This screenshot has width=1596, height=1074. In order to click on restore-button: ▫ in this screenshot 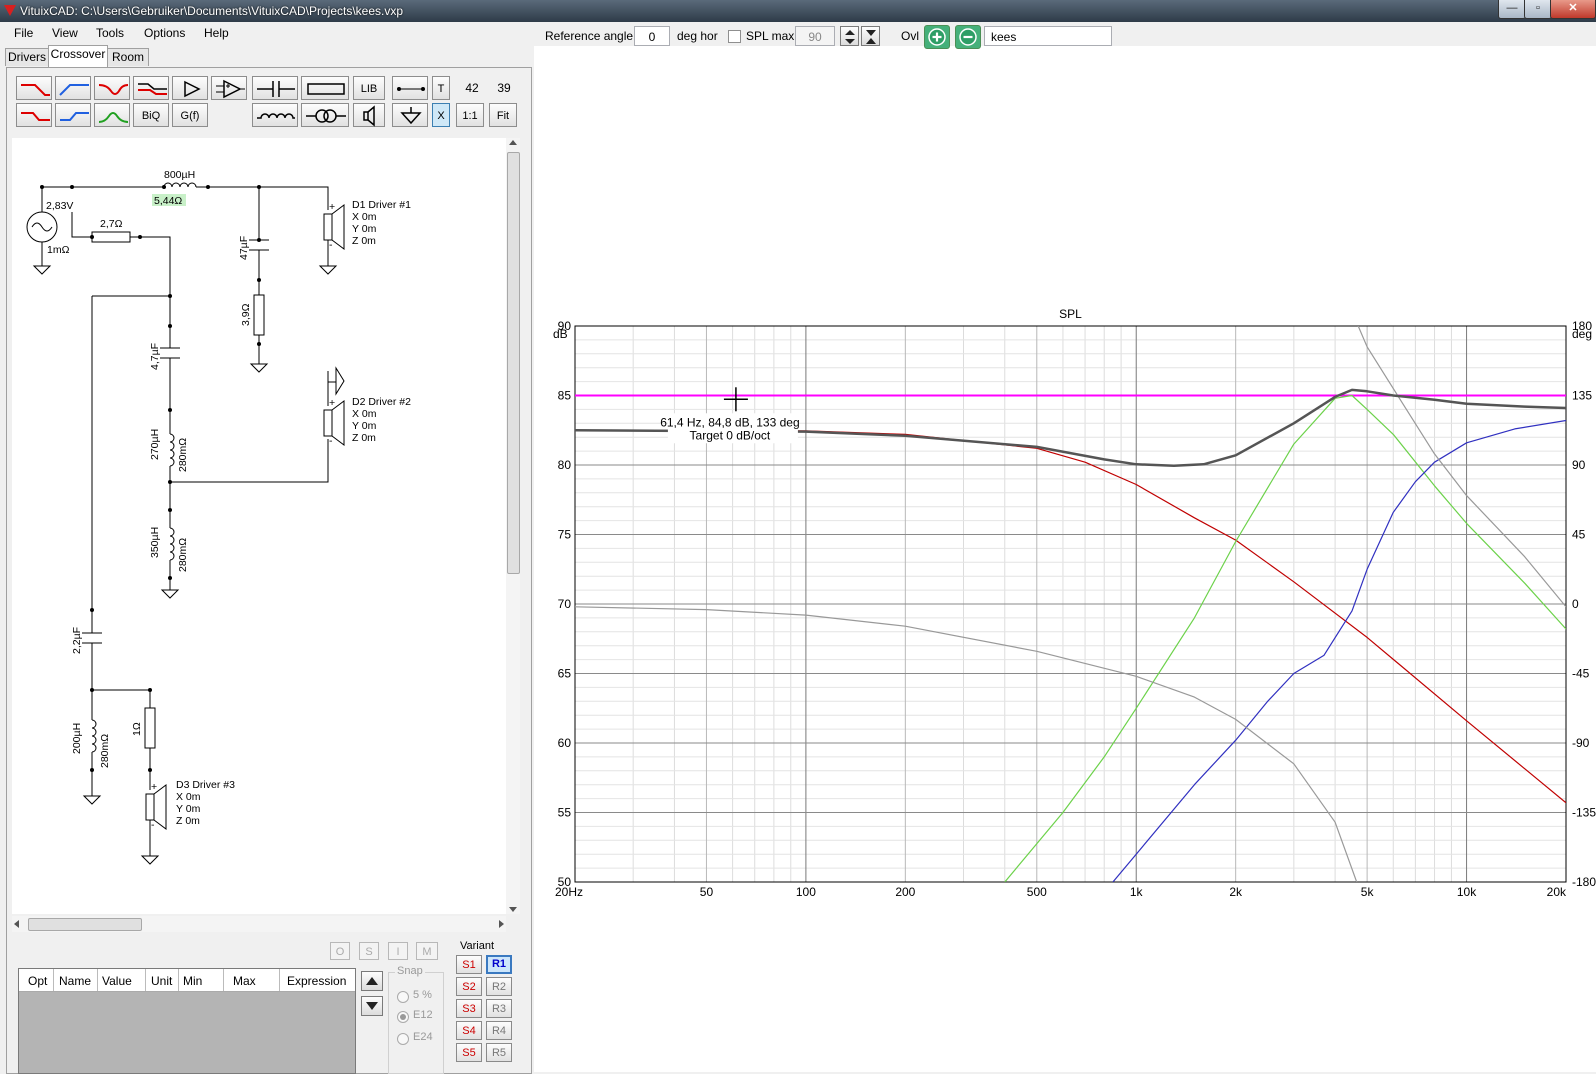, I will do `click(1538, 9)`.